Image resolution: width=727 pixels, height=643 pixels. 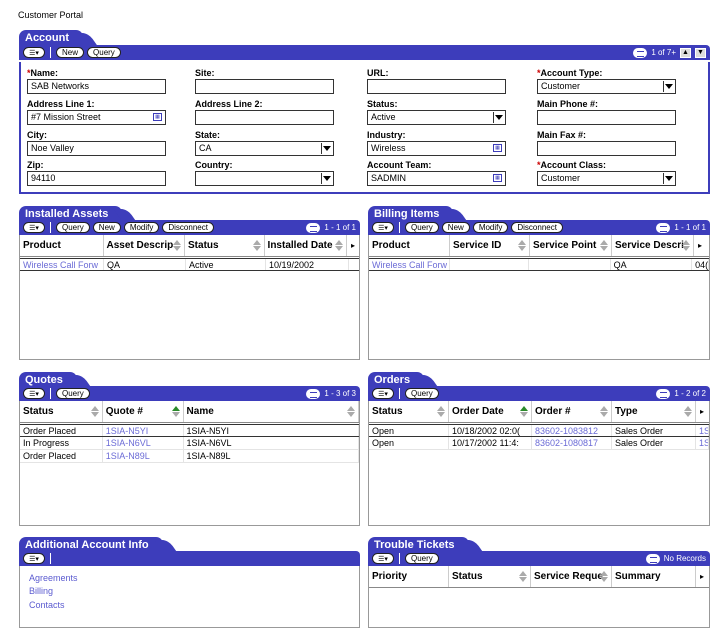 What do you see at coordinates (571, 576) in the screenshot?
I see `column-header: Service Reque` at bounding box center [571, 576].